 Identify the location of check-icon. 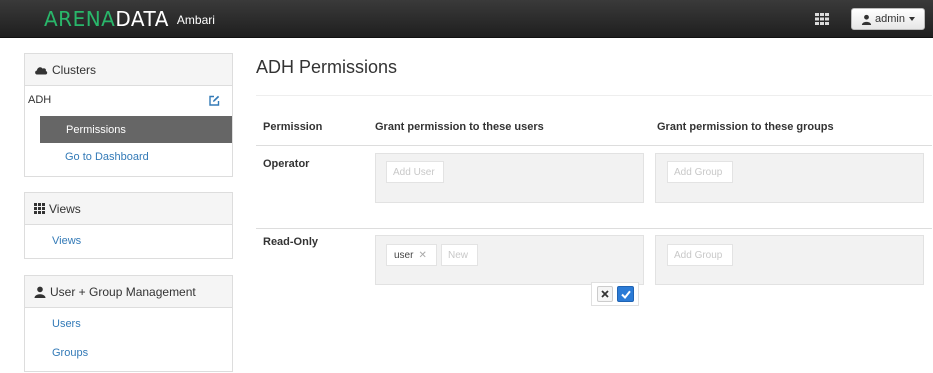
(625, 294).